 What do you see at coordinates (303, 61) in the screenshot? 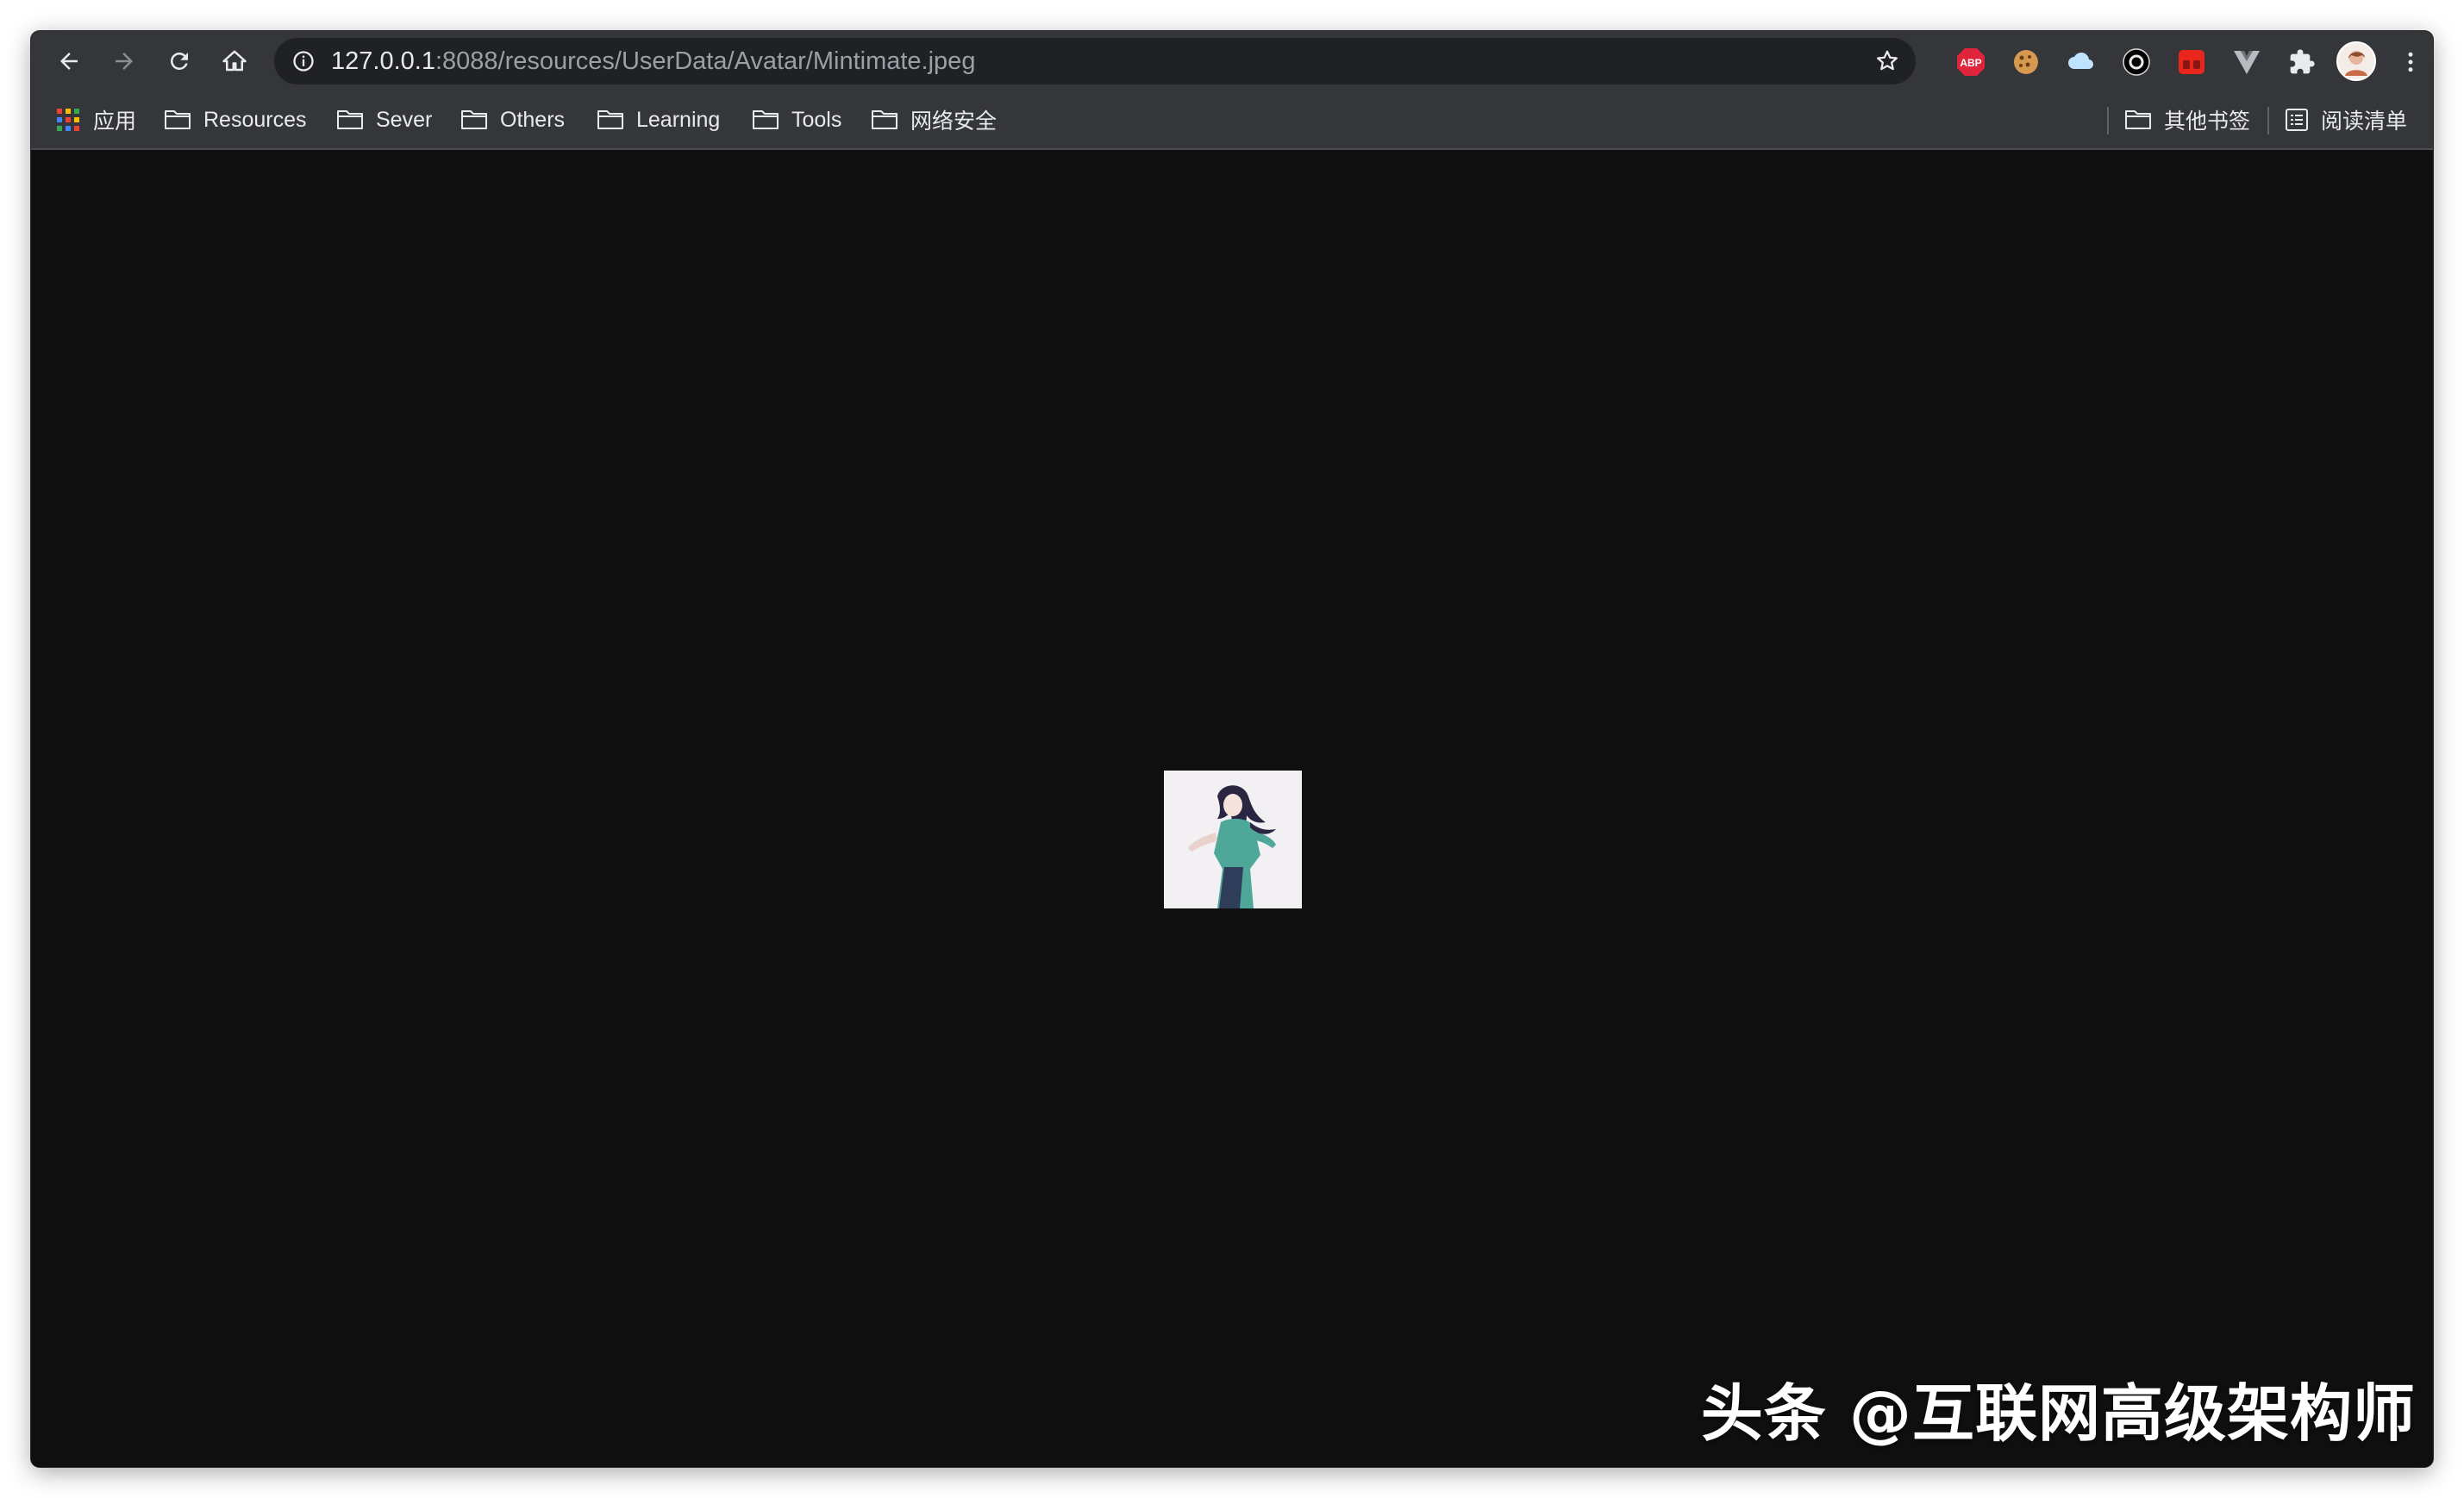
I see `info-icon` at bounding box center [303, 61].